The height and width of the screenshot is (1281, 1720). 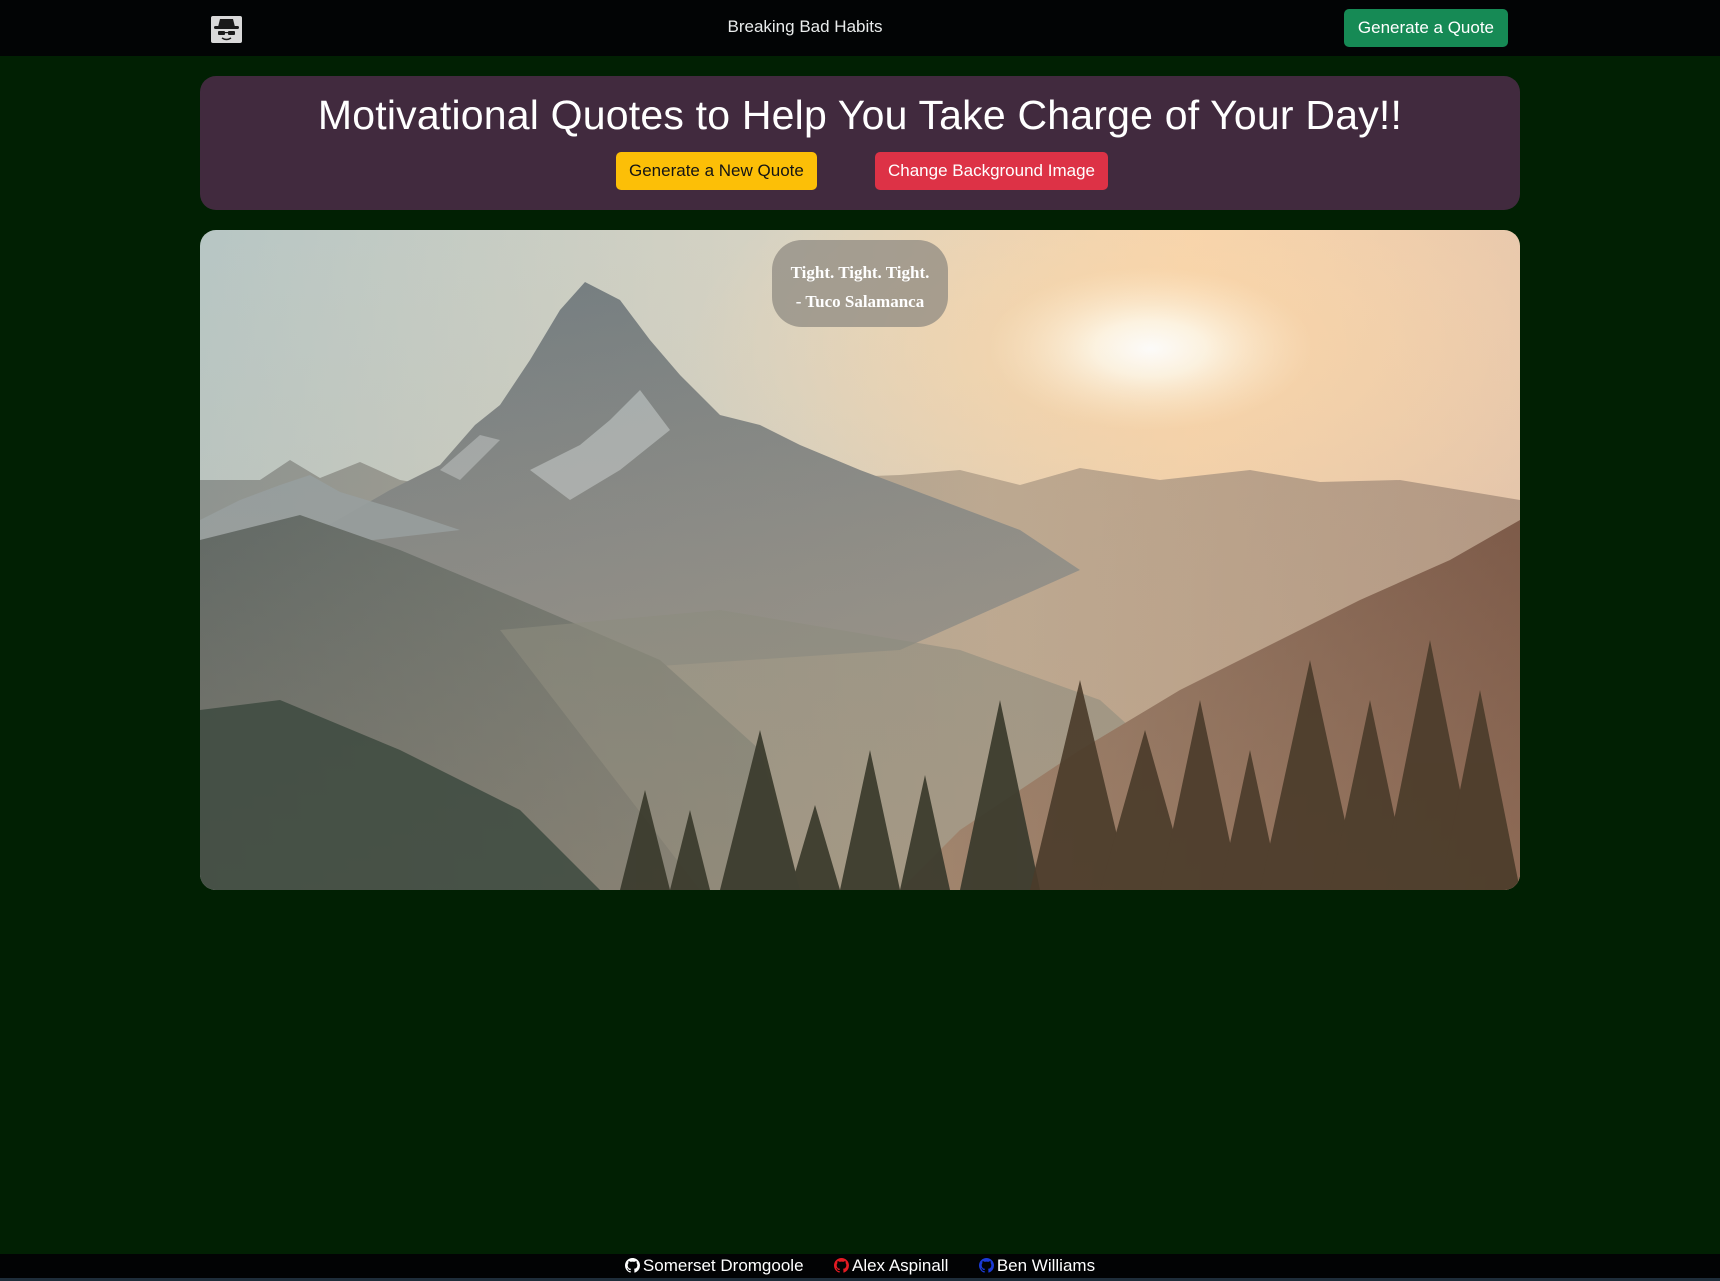 What do you see at coordinates (900, 1265) in the screenshot?
I see `footer-link-label: Alex Aspinall` at bounding box center [900, 1265].